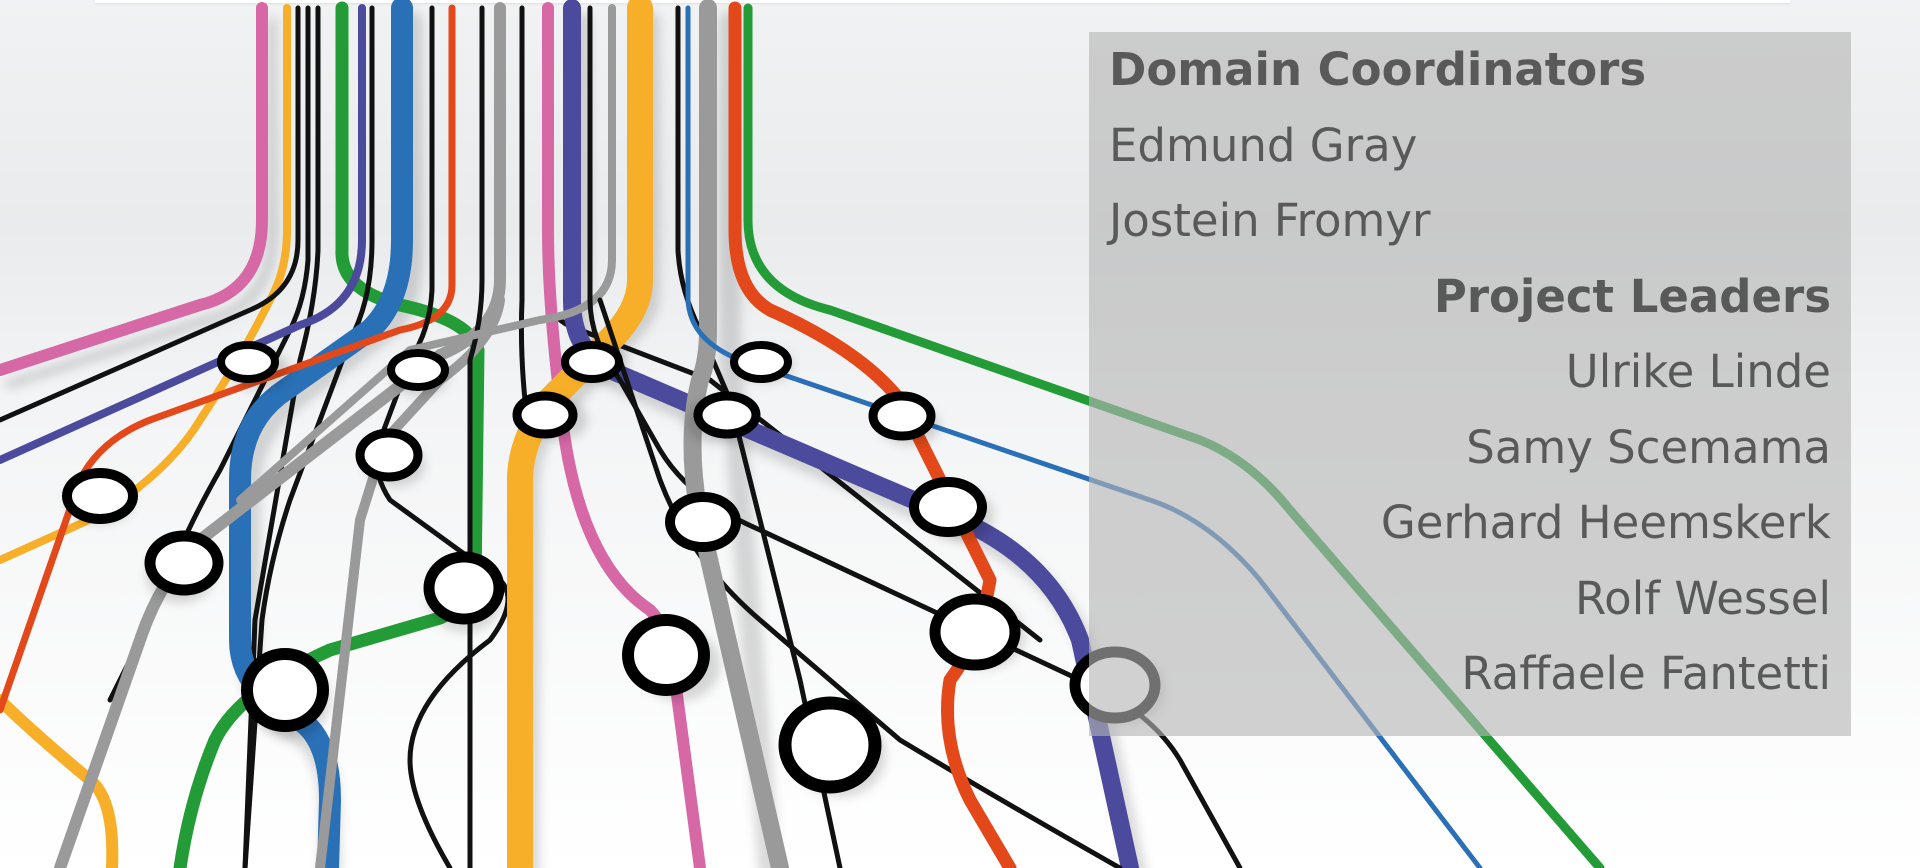 The width and height of the screenshot is (1920, 868). Describe the element at coordinates (1702, 598) in the screenshot. I see `project-leader-name: Rolf Wessel` at that location.